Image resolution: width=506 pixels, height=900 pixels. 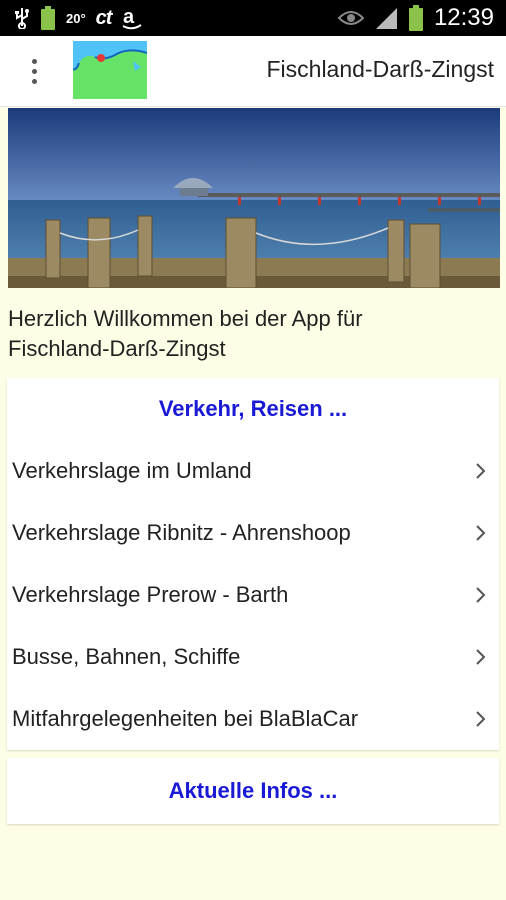 I want to click on list-item-rideshare: Mitfahrgelegenheiten bei BlaBlaCar, so click(x=253, y=719).